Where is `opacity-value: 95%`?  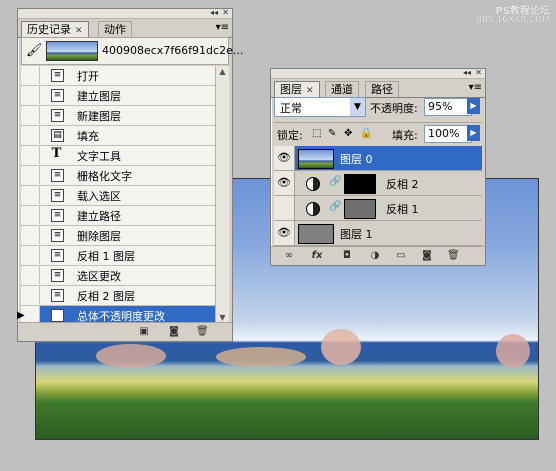 opacity-value: 95% is located at coordinates (440, 106).